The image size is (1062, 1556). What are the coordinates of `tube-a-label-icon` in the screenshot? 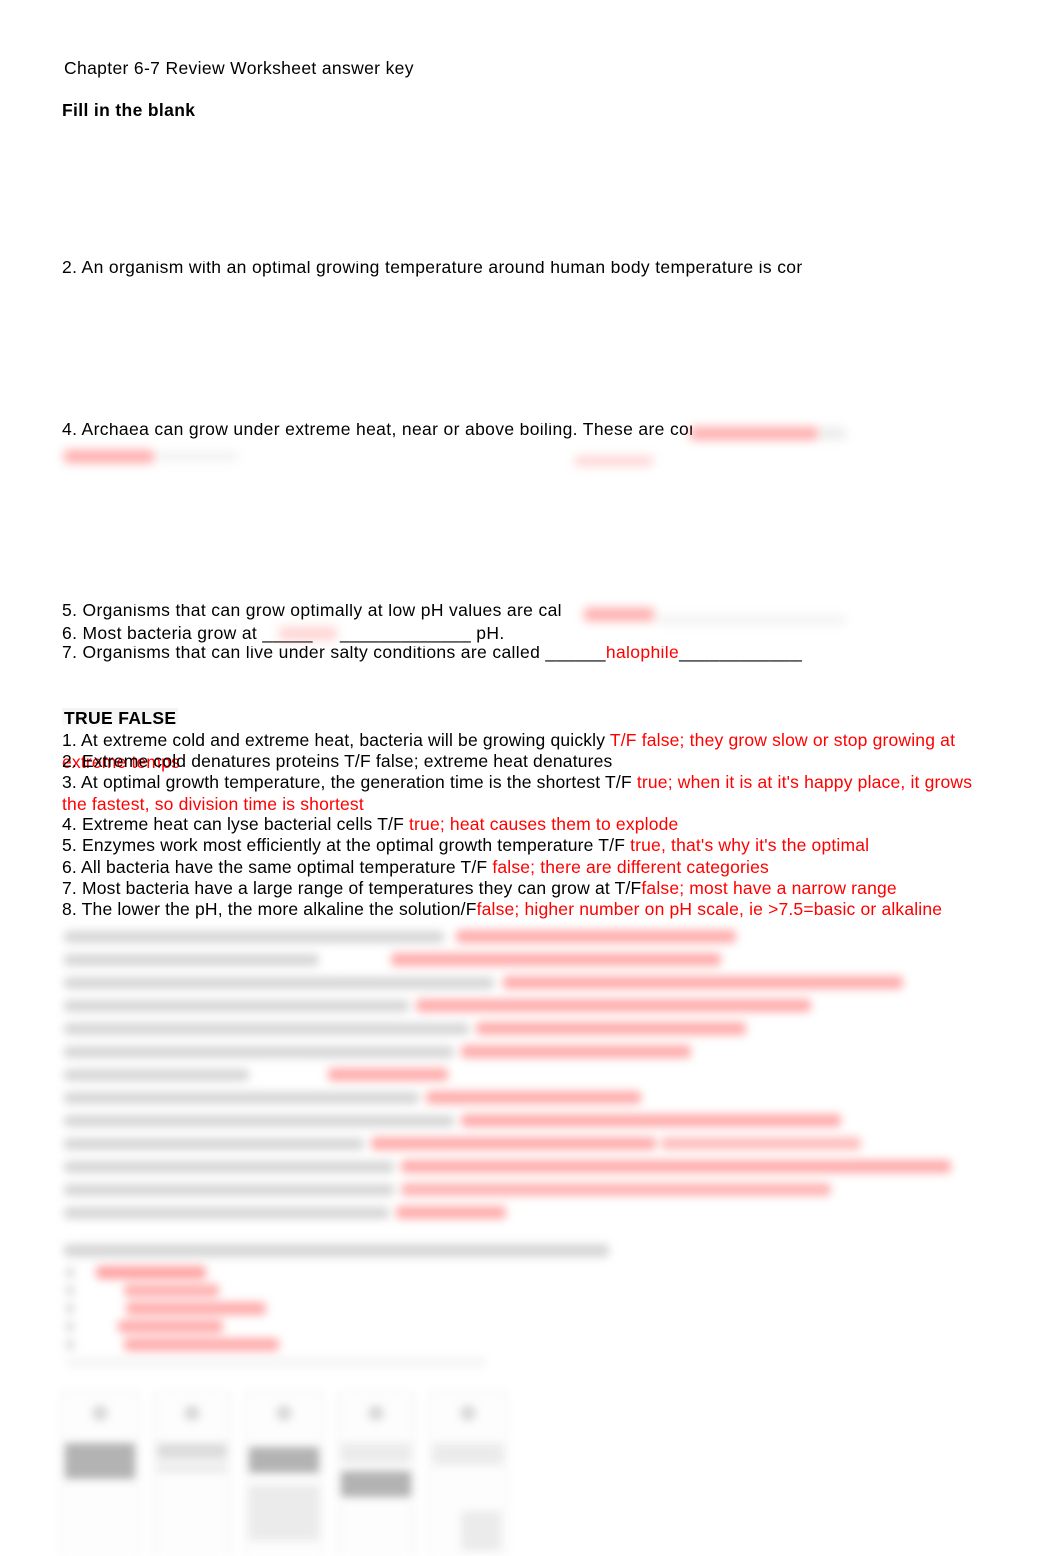 It's located at (100, 1413).